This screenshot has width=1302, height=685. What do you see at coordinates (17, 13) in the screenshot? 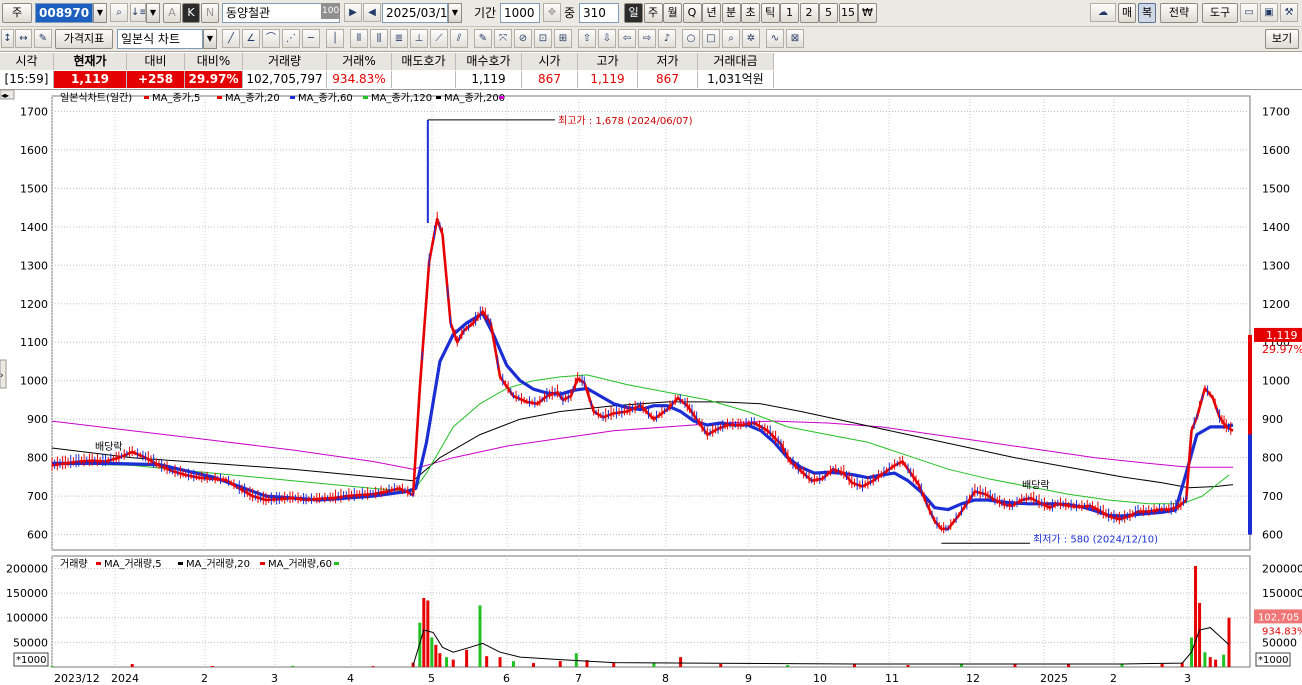
I see `market-select: 주` at bounding box center [17, 13].